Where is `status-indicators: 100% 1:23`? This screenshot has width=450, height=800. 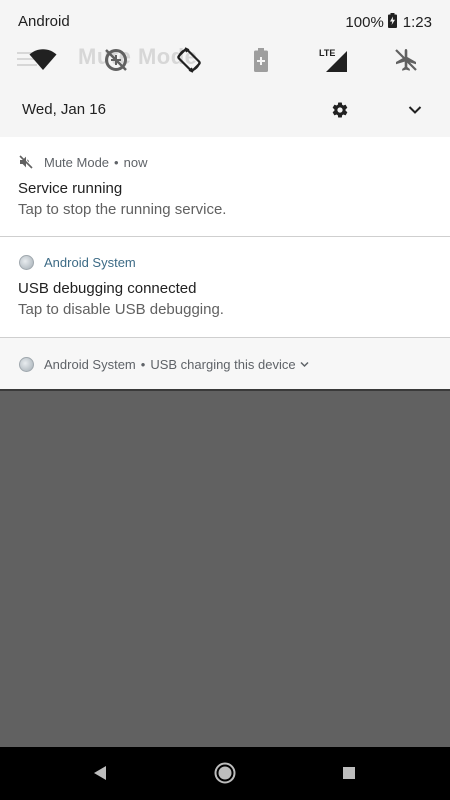
status-indicators: 100% 1:23 is located at coordinates (388, 22).